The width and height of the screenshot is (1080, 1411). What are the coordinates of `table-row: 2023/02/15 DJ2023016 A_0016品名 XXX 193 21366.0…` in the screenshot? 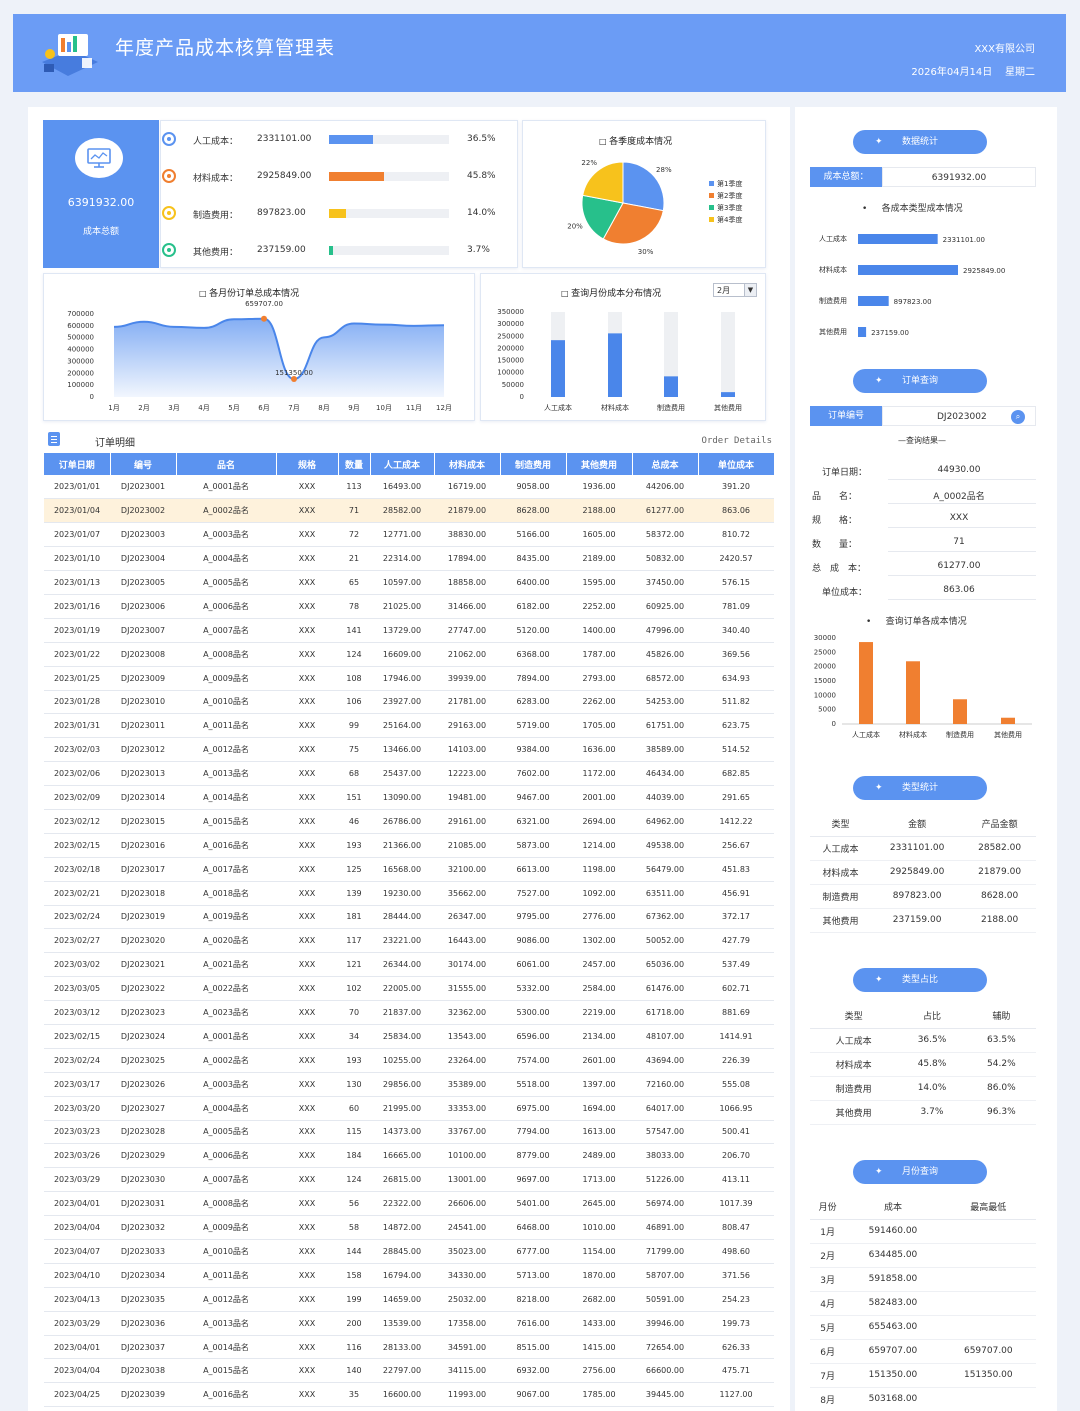 It's located at (409, 845).